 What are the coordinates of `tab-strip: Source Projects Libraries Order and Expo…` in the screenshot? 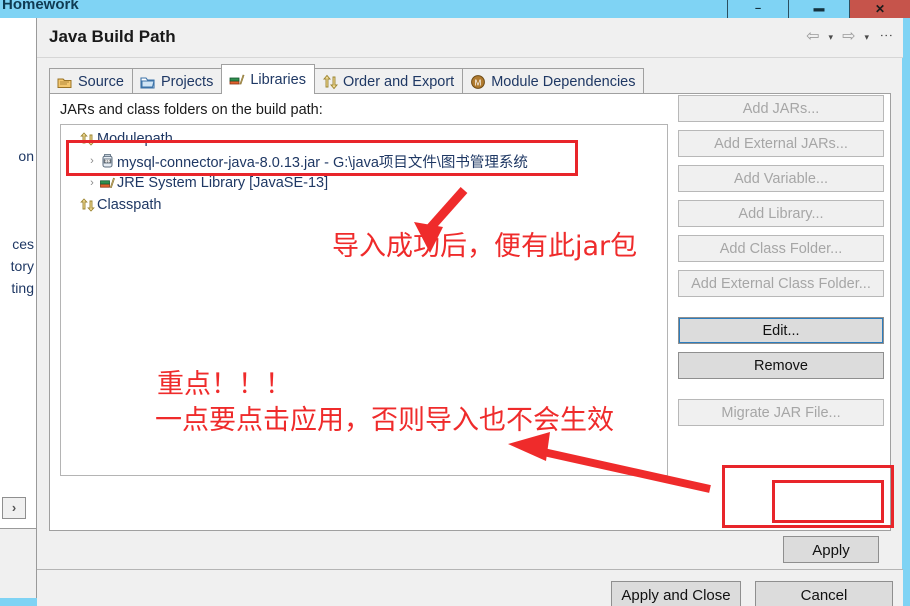 It's located at (347, 79).